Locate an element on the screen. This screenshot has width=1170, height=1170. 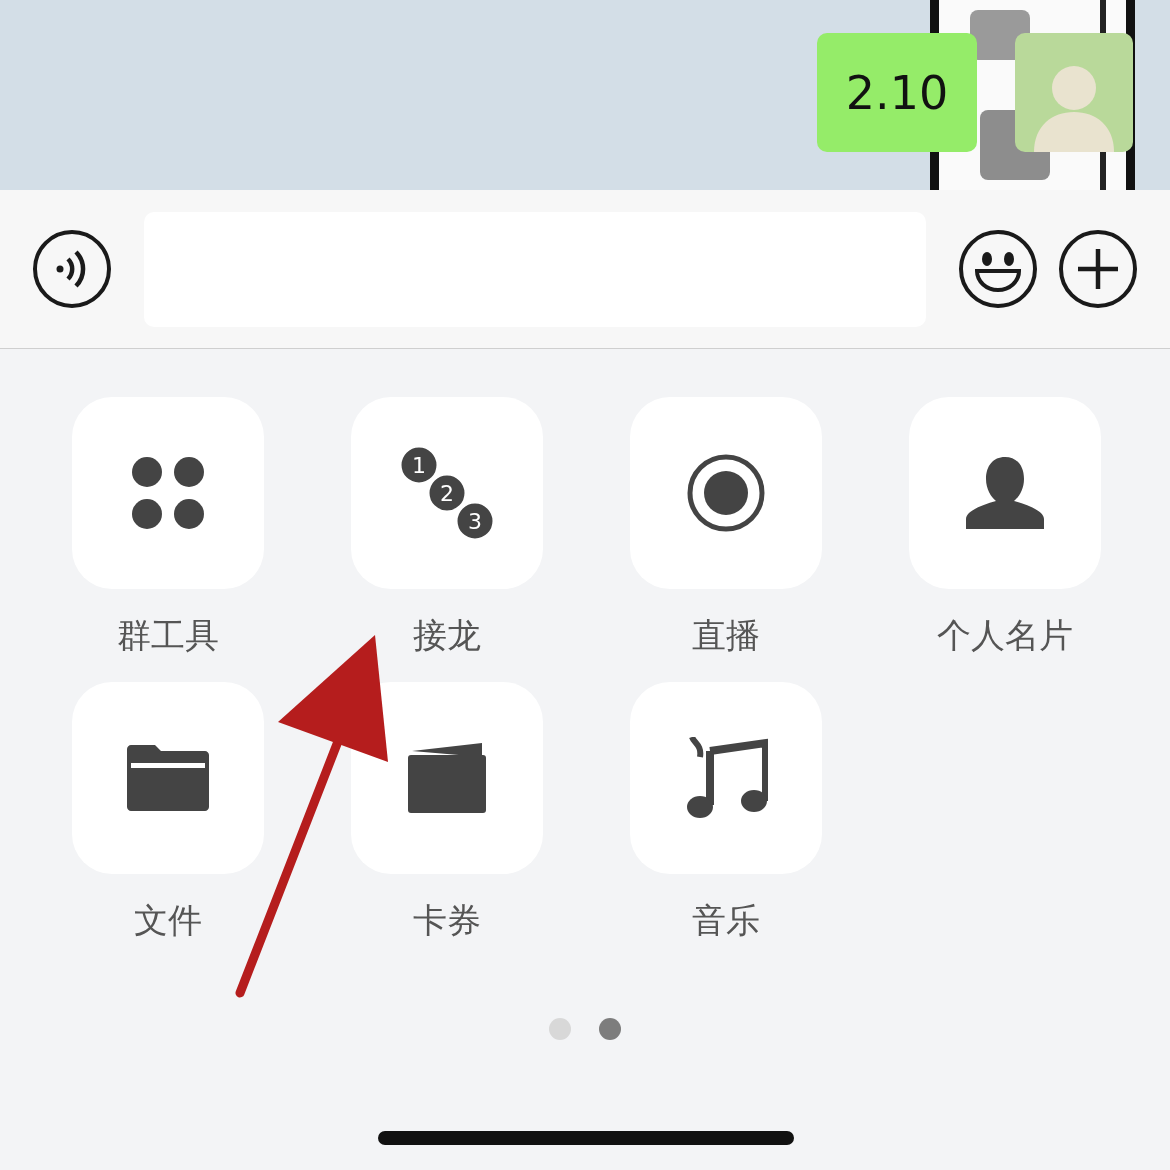
card-icon is located at coordinates (447, 778).